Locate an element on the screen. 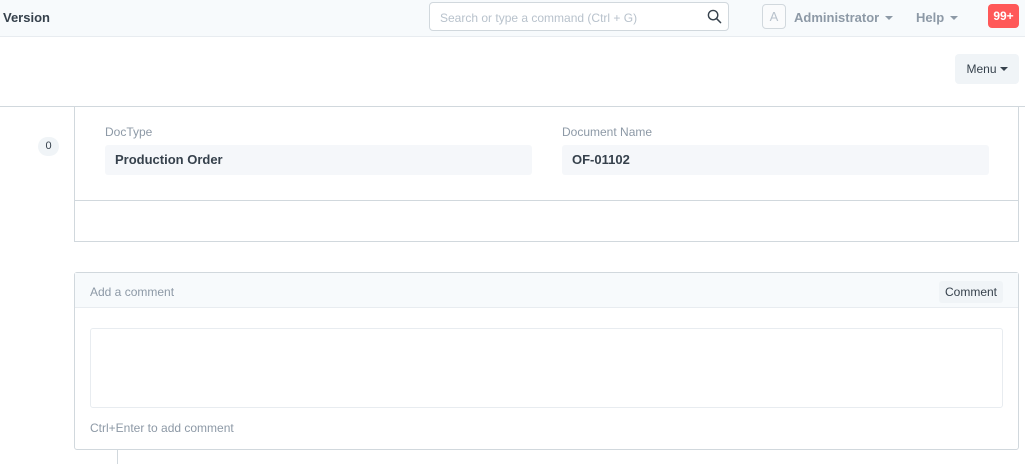  section-divider is located at coordinates (546, 200).